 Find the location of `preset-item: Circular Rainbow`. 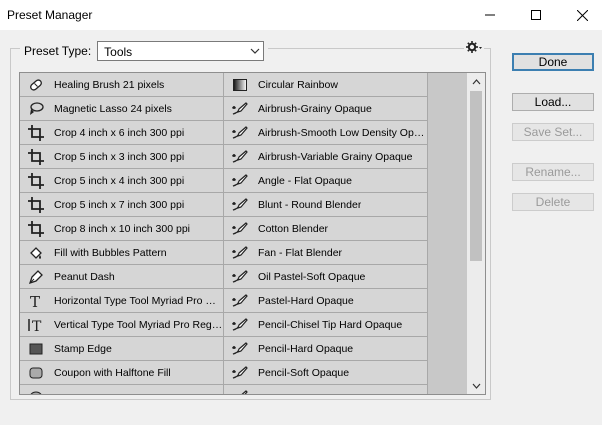

preset-item: Circular Rainbow is located at coordinates (326, 85).